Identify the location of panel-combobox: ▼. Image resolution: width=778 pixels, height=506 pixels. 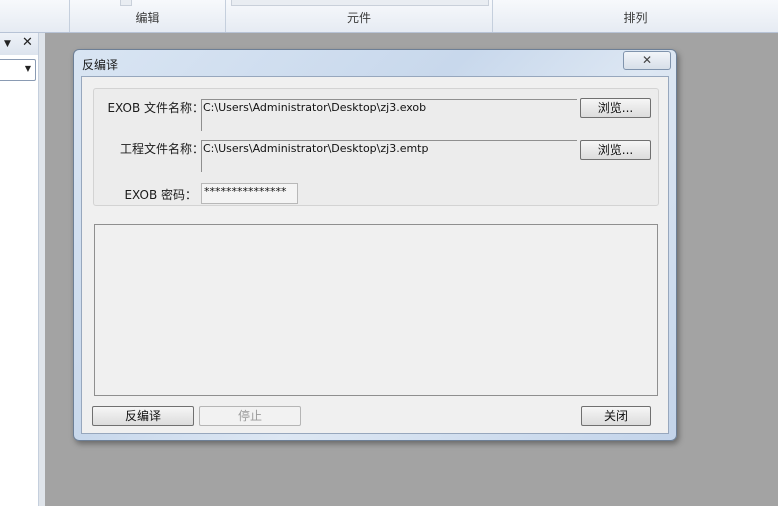
(18, 70).